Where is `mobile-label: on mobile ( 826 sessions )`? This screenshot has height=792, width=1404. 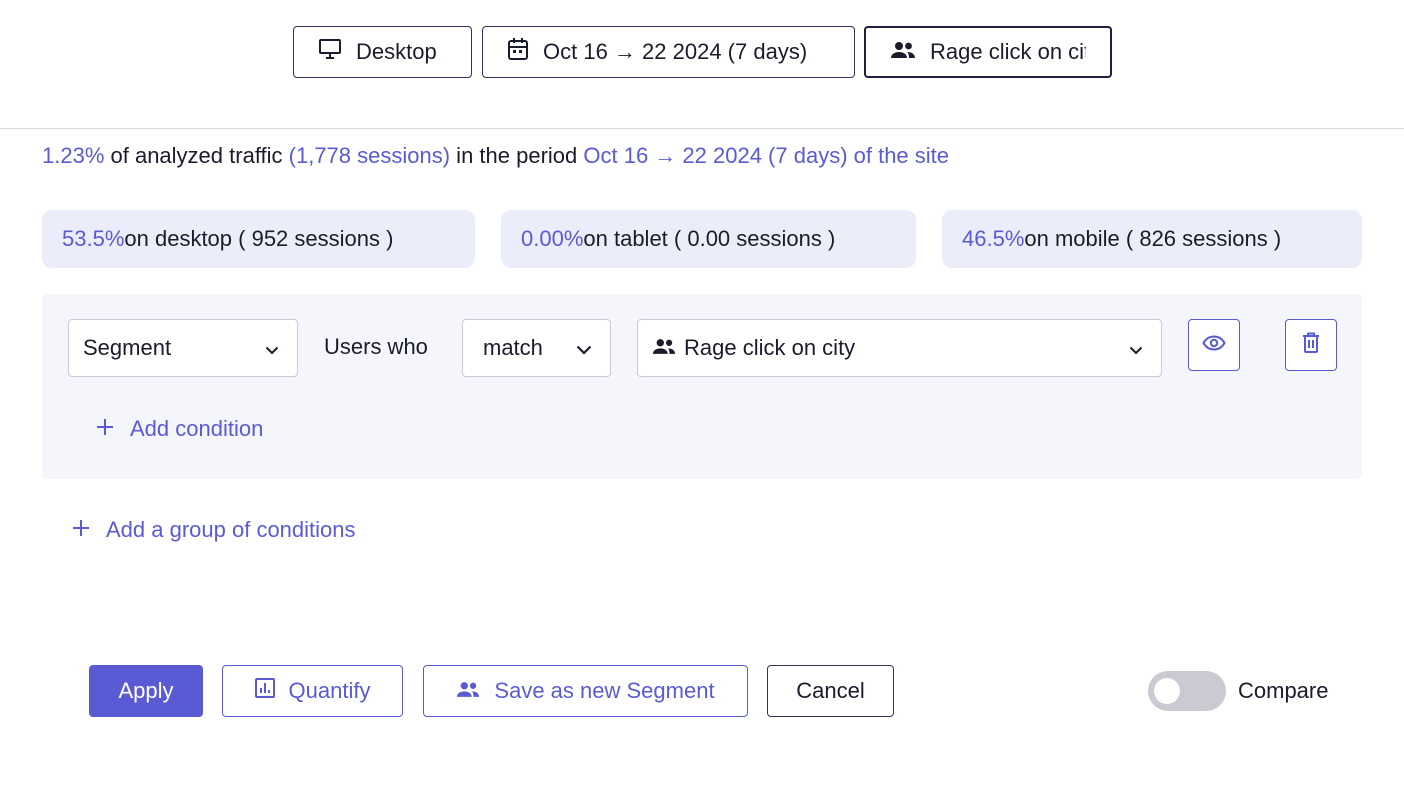
mobile-label: on mobile ( 826 sessions ) is located at coordinates (1153, 238).